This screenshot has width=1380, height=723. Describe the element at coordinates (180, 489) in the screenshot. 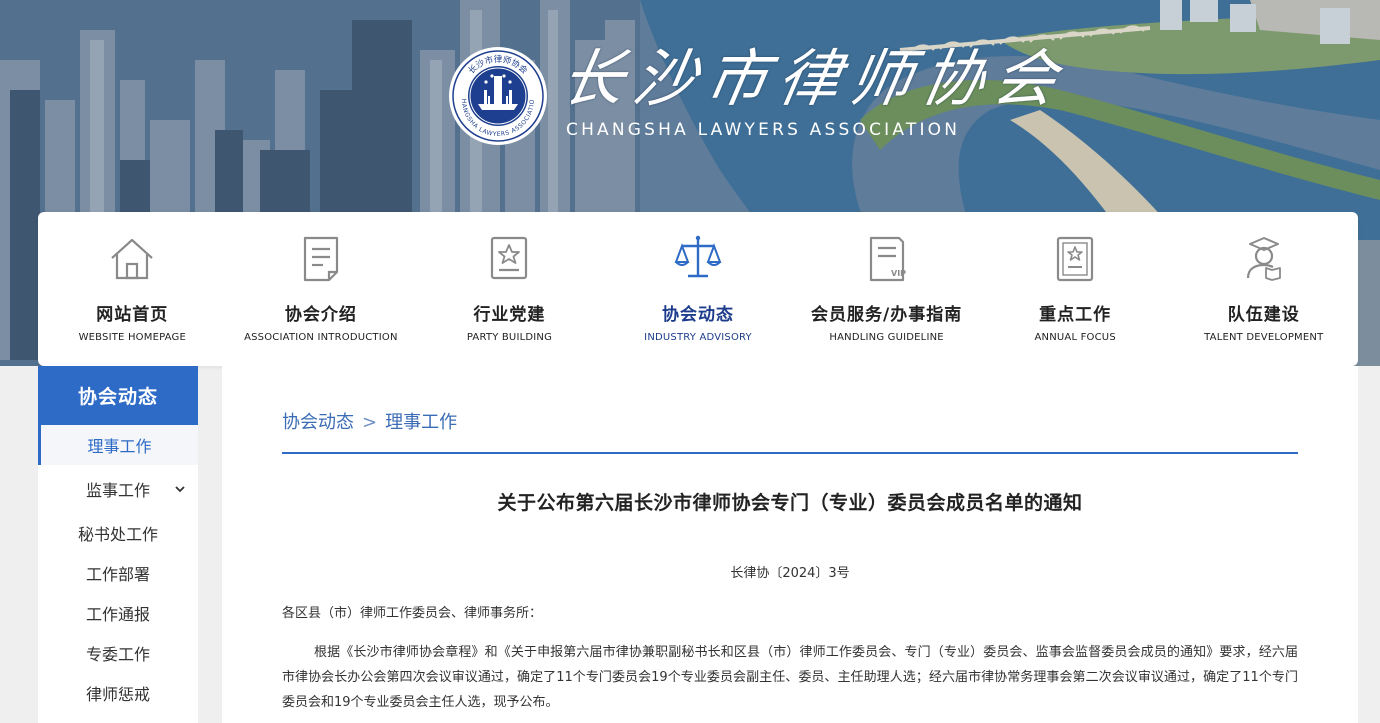

I see `chevron-down-icon` at that location.